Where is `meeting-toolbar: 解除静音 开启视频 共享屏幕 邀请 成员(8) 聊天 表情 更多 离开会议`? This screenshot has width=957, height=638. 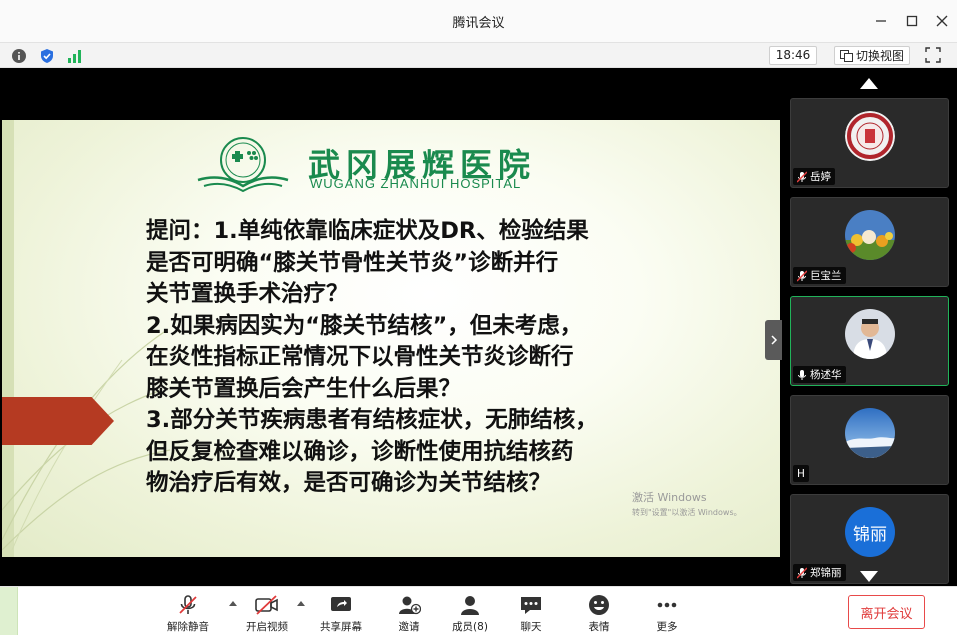
meeting-toolbar: 解除静音 开启视频 共享屏幕 邀请 成员(8) 聊天 表情 更多 离开会议 is located at coordinates (478, 612).